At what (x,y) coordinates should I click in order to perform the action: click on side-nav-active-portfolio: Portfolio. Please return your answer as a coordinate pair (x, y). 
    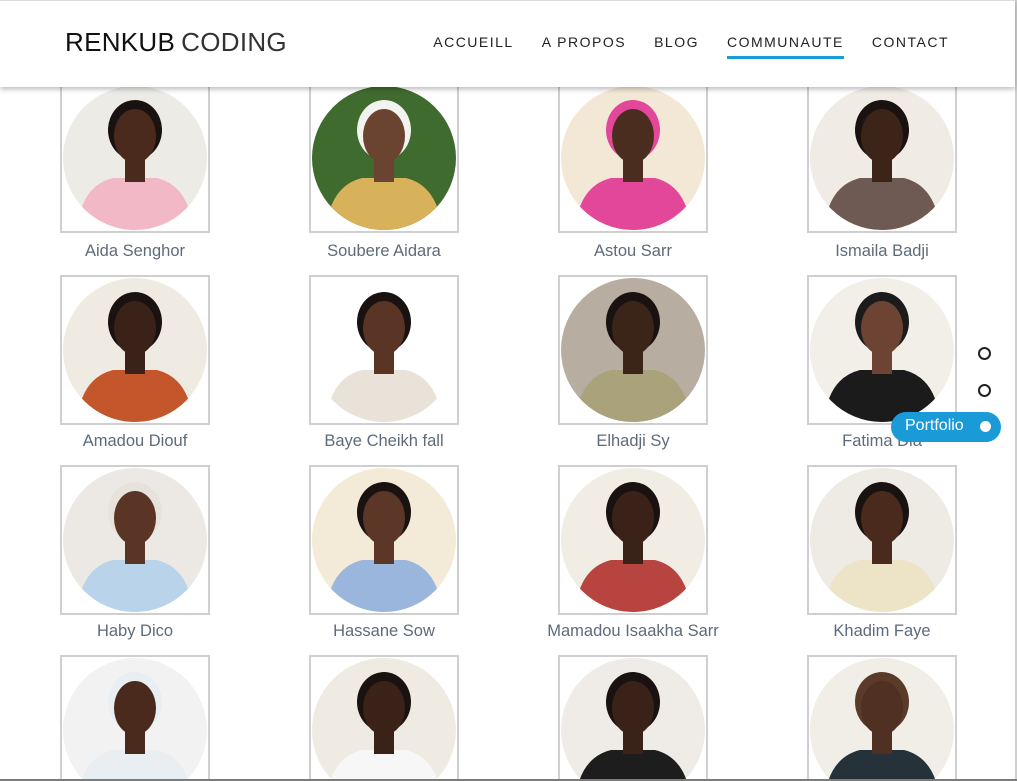
    Looking at the image, I should click on (946, 427).